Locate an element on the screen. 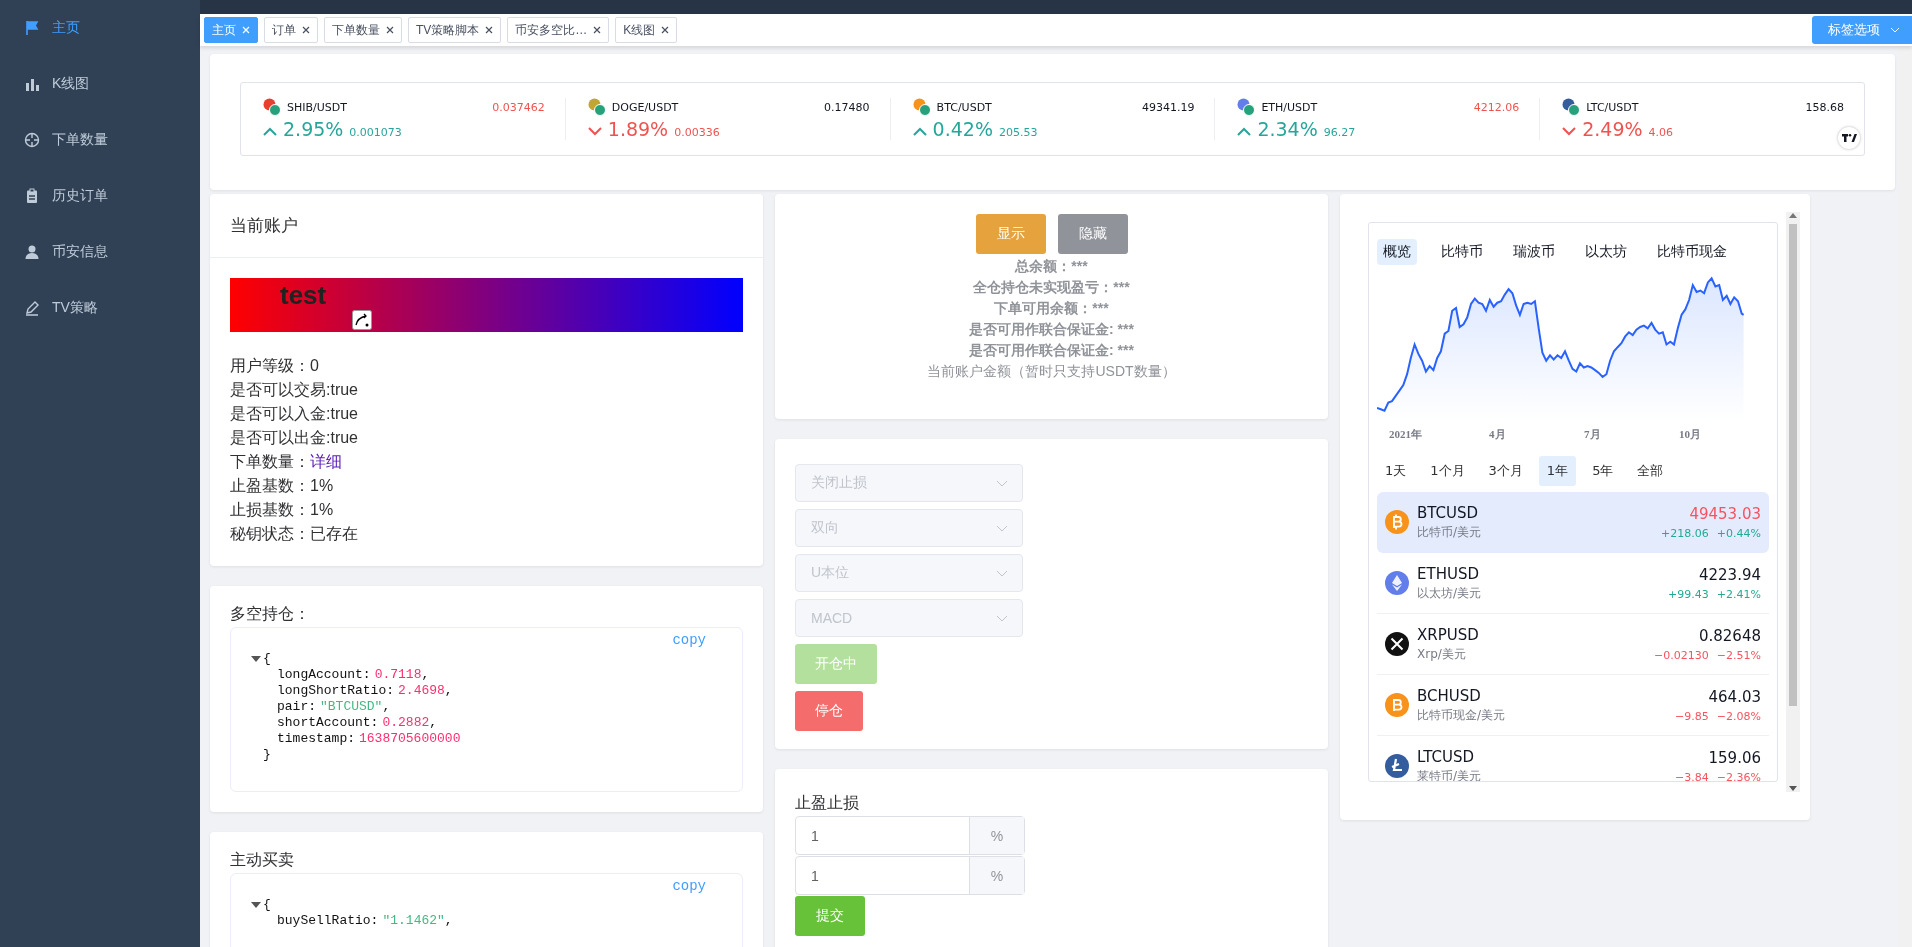 Image resolution: width=1912 pixels, height=947 pixels. json-brace: } is located at coordinates (267, 755).